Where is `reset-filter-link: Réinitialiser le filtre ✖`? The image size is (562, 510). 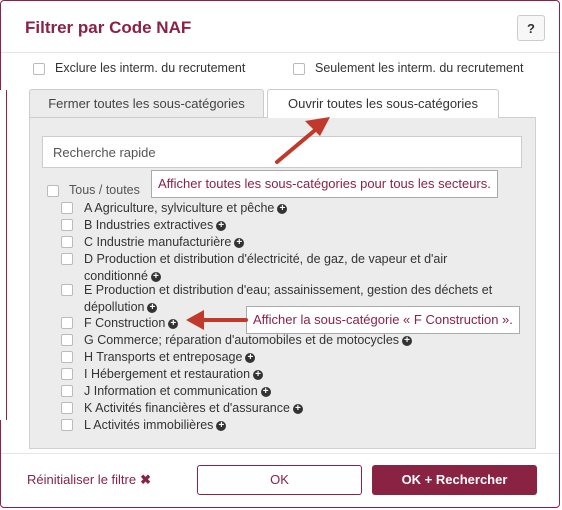 reset-filter-link: Réinitialiser le filtre ✖ is located at coordinates (89, 480).